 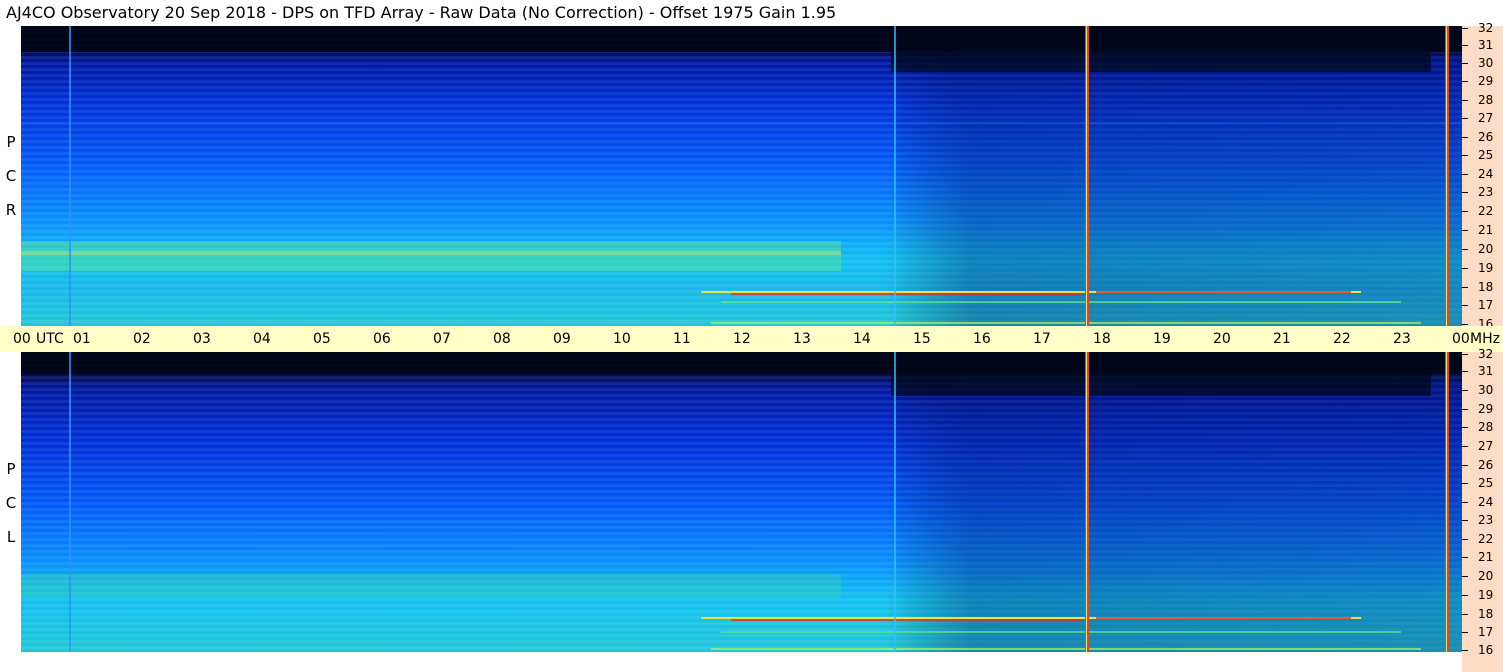 What do you see at coordinates (1485, 339) in the screenshot?
I see `mhz-label: MHz` at bounding box center [1485, 339].